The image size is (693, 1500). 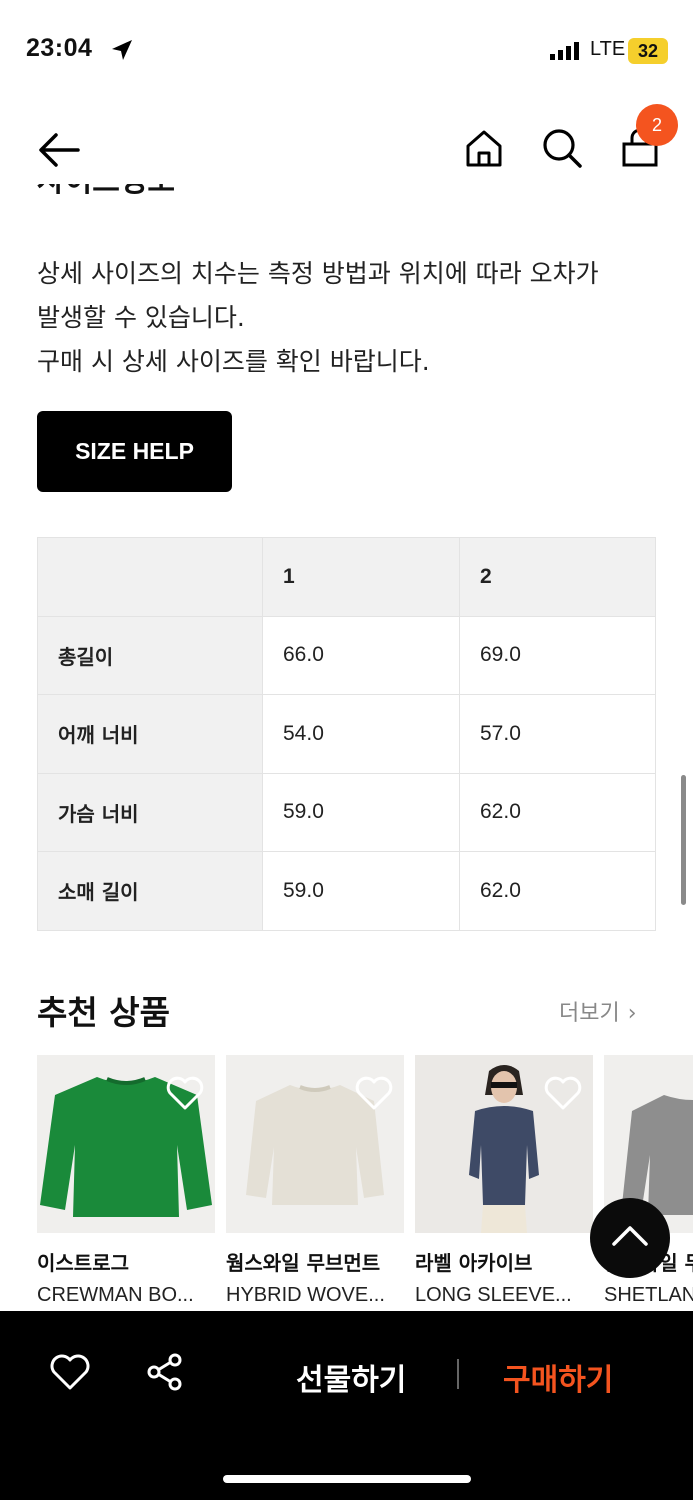 What do you see at coordinates (165, 1372) in the screenshot?
I see `share-icon` at bounding box center [165, 1372].